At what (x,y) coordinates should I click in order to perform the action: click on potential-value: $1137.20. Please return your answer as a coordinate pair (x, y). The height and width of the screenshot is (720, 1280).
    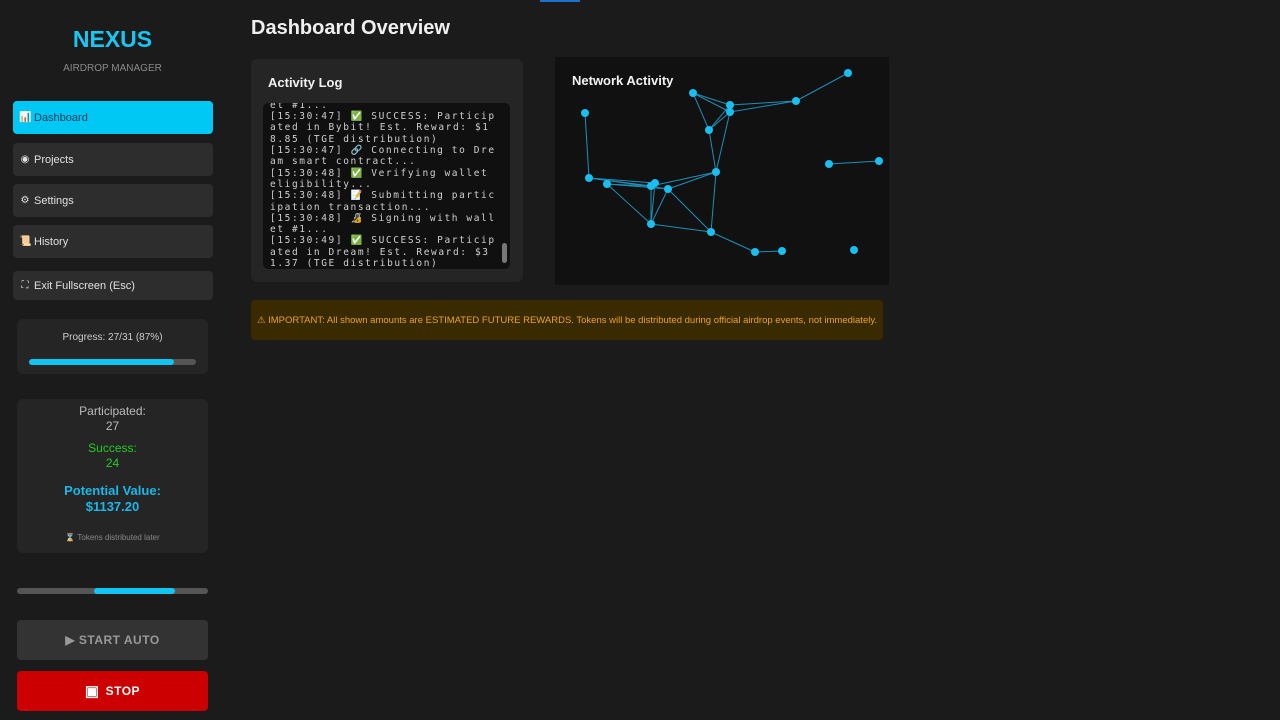
    Looking at the image, I should click on (112, 506).